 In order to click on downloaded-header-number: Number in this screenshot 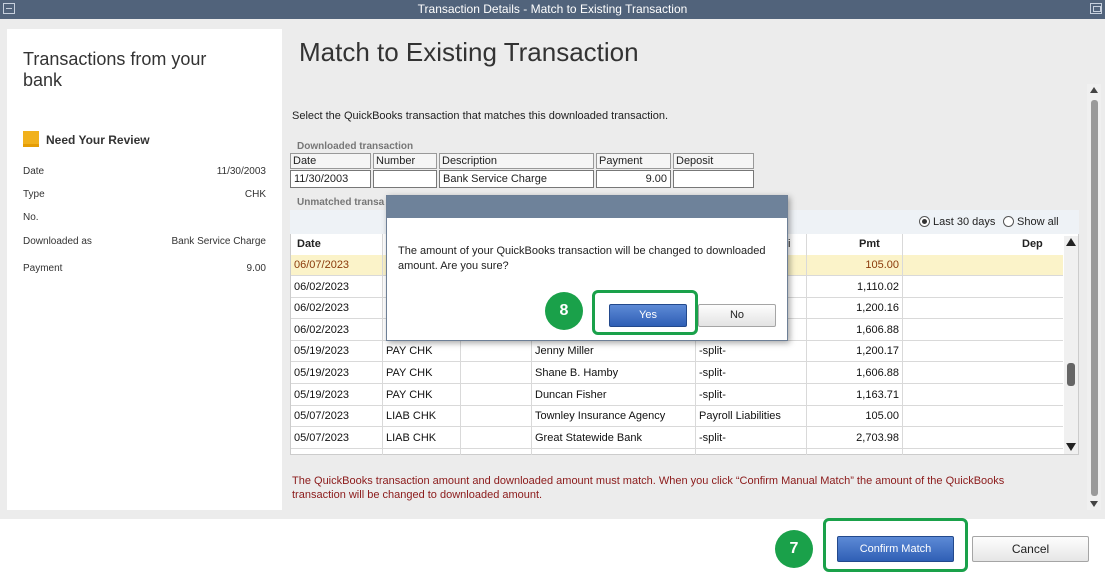, I will do `click(405, 161)`.